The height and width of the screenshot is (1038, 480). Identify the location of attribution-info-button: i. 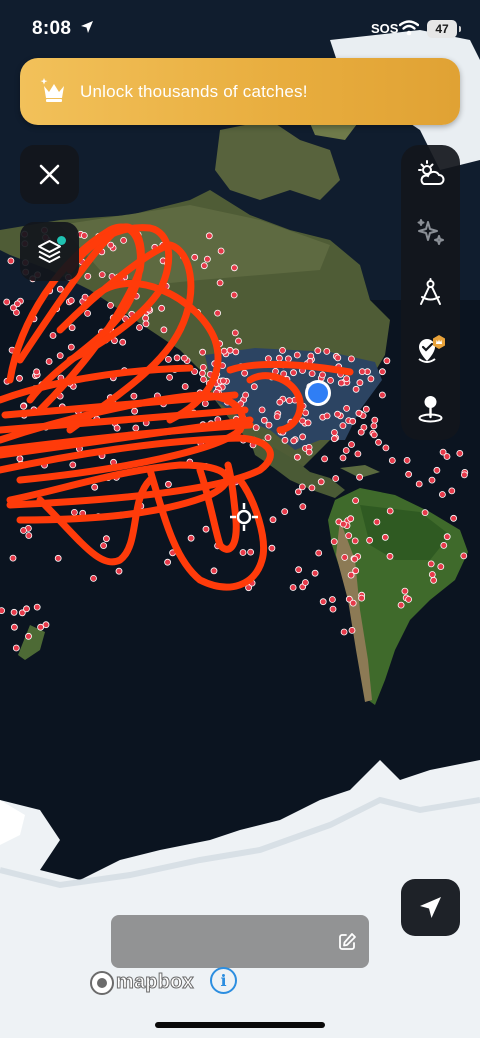
(223, 980).